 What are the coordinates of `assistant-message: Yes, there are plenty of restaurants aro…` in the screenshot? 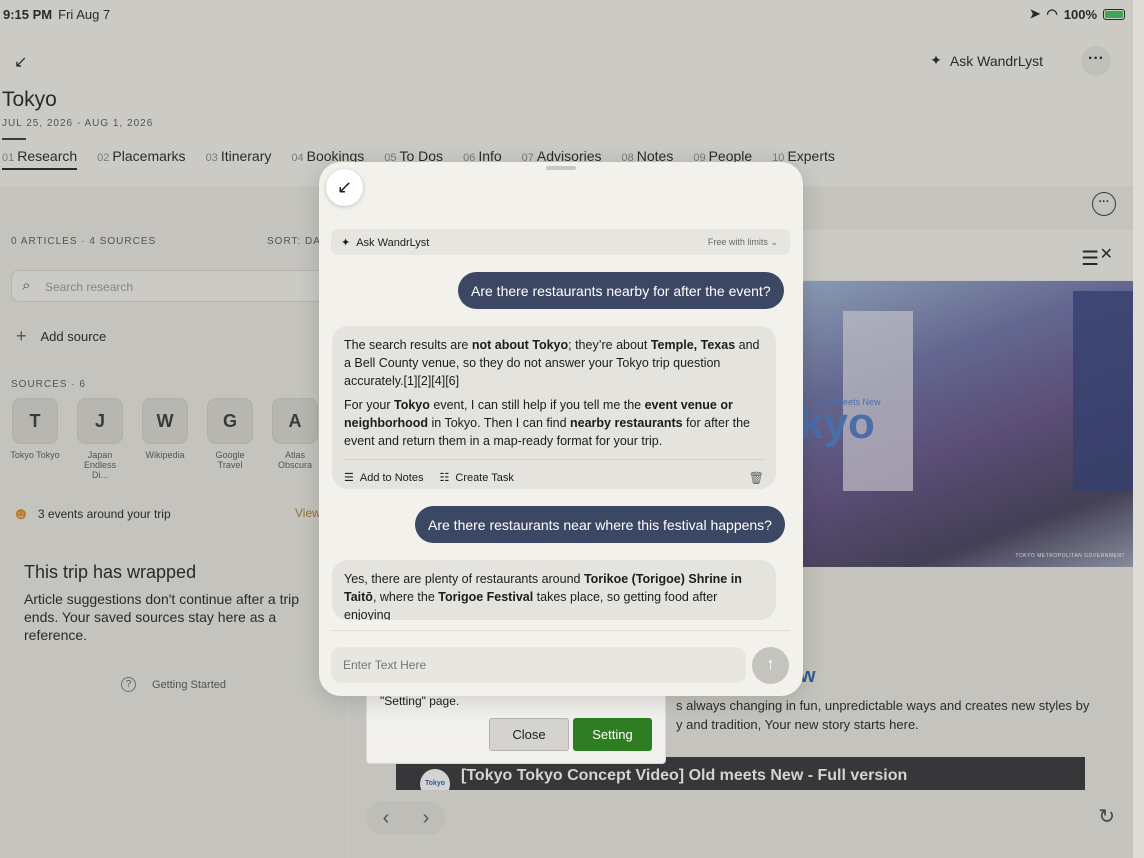 It's located at (554, 590).